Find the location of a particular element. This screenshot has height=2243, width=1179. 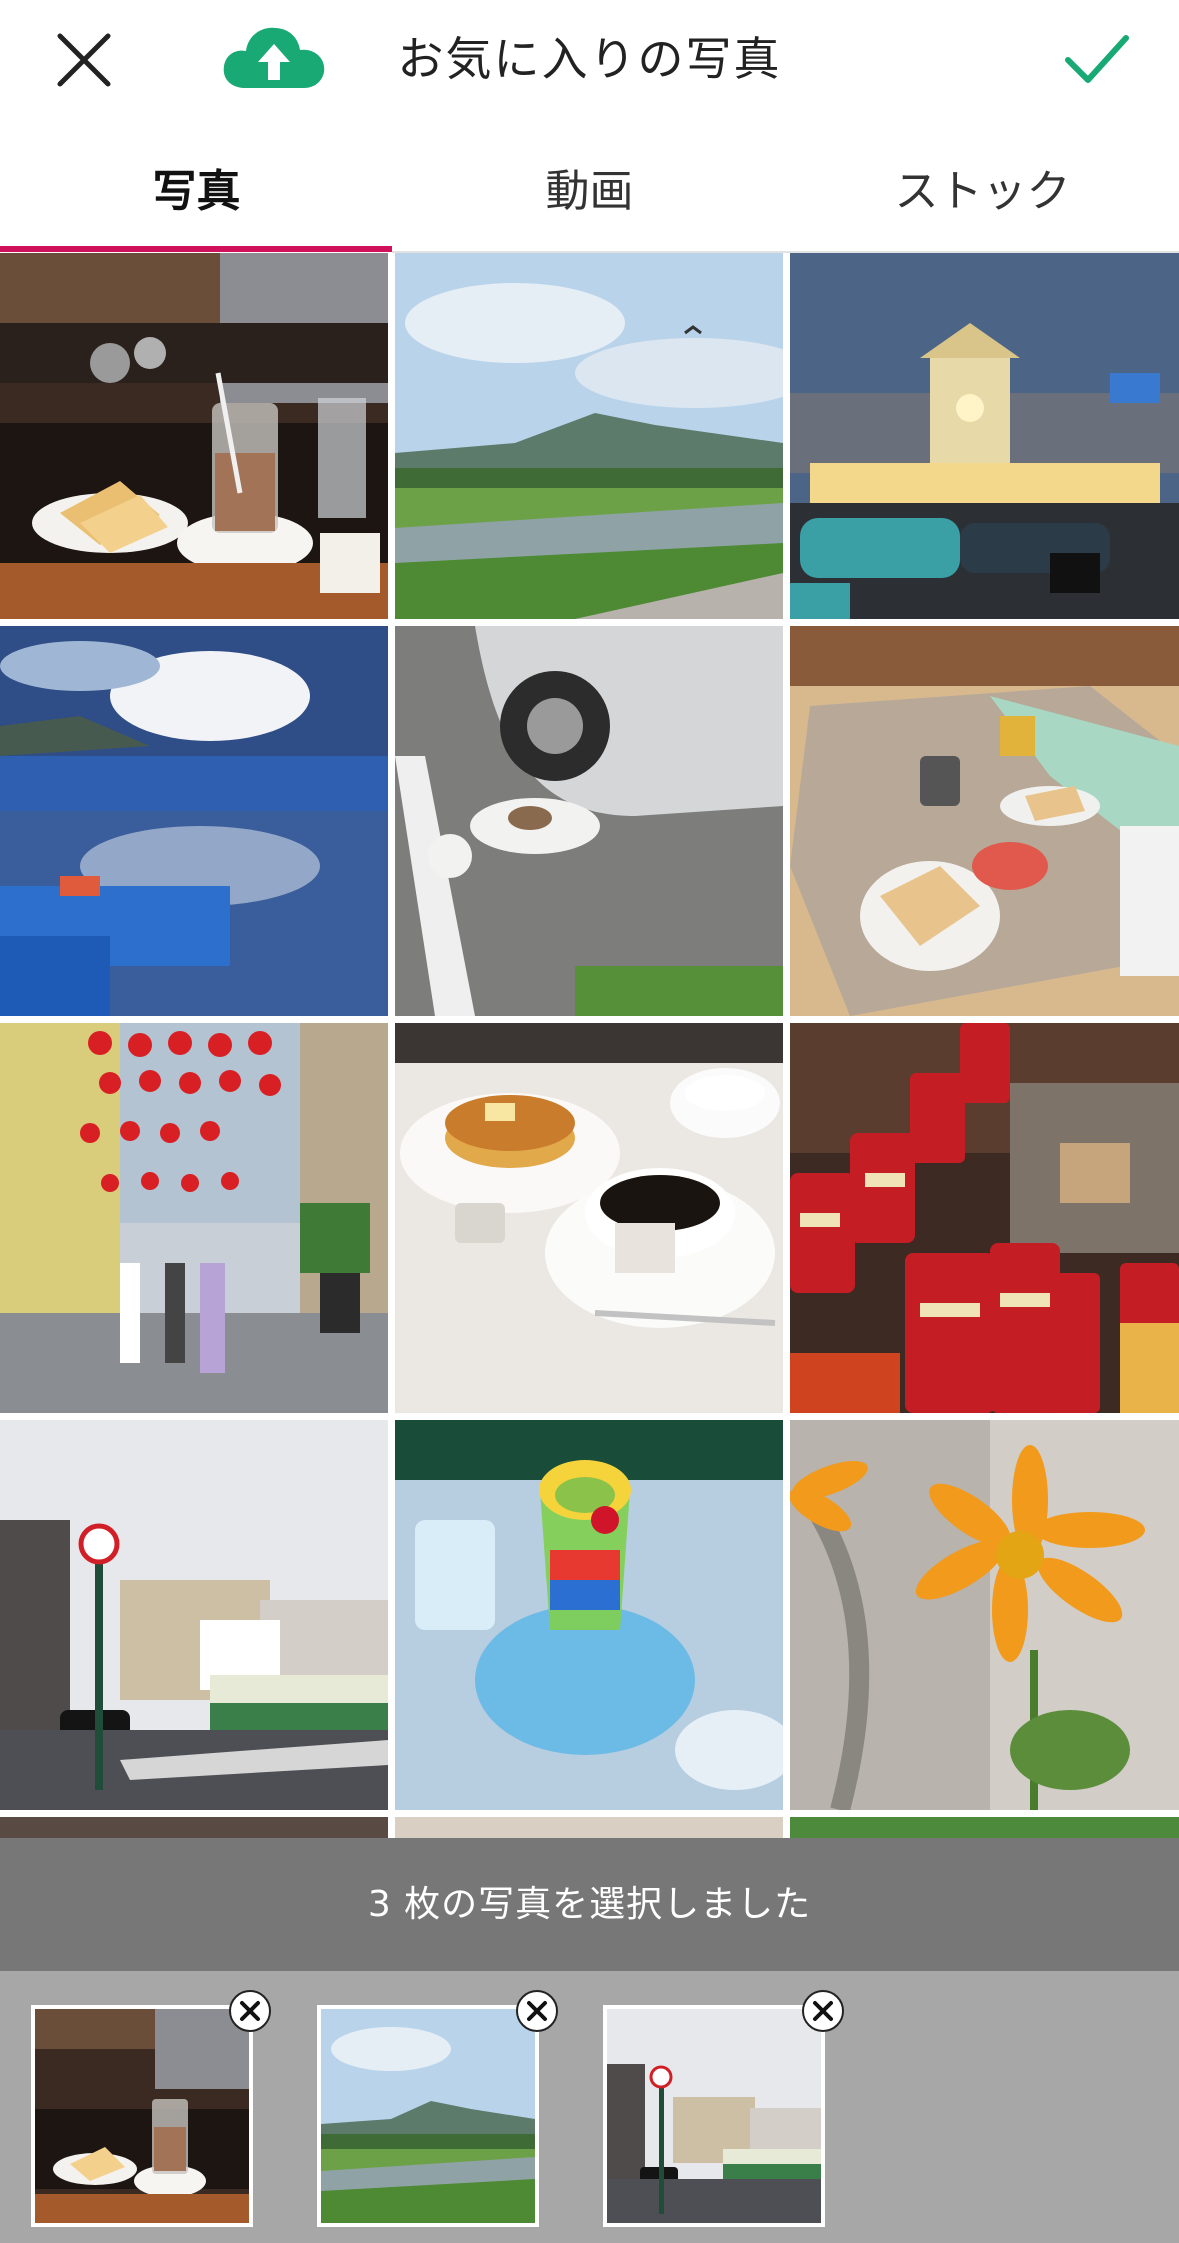

photo-pancake-coffee is located at coordinates (589, 1218).